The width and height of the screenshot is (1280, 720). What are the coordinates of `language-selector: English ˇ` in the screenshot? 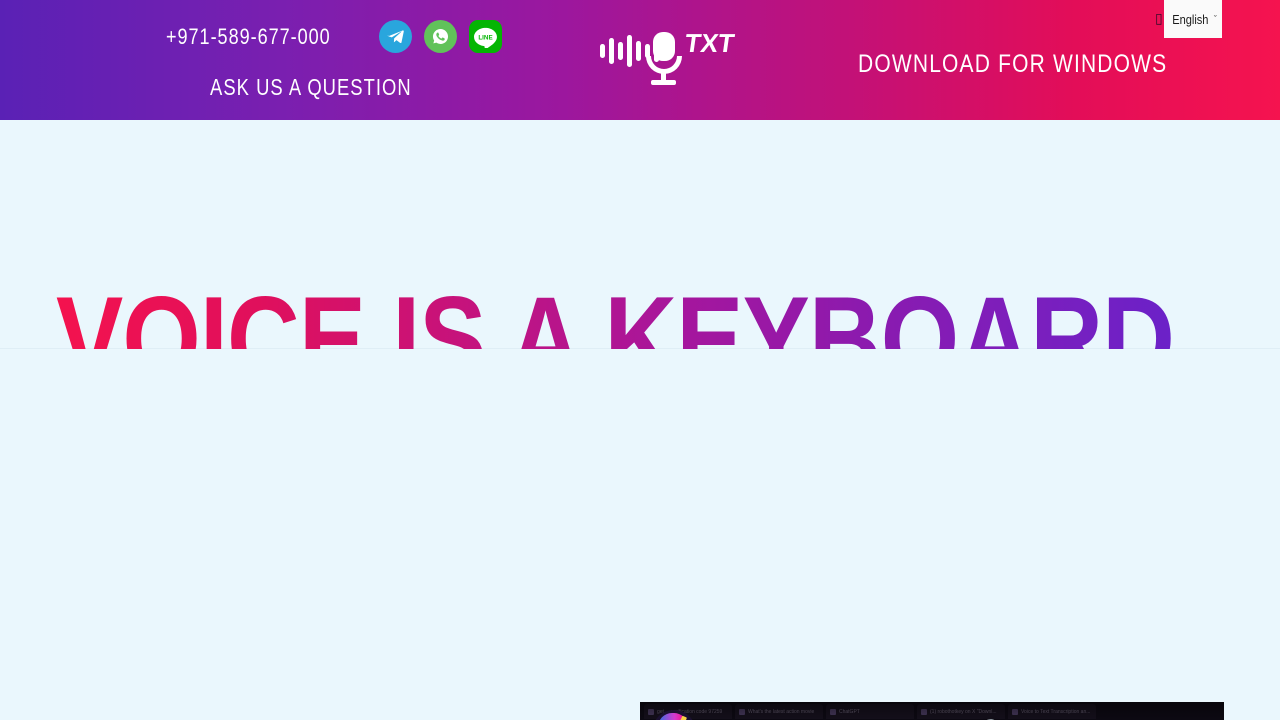 It's located at (1193, 19).